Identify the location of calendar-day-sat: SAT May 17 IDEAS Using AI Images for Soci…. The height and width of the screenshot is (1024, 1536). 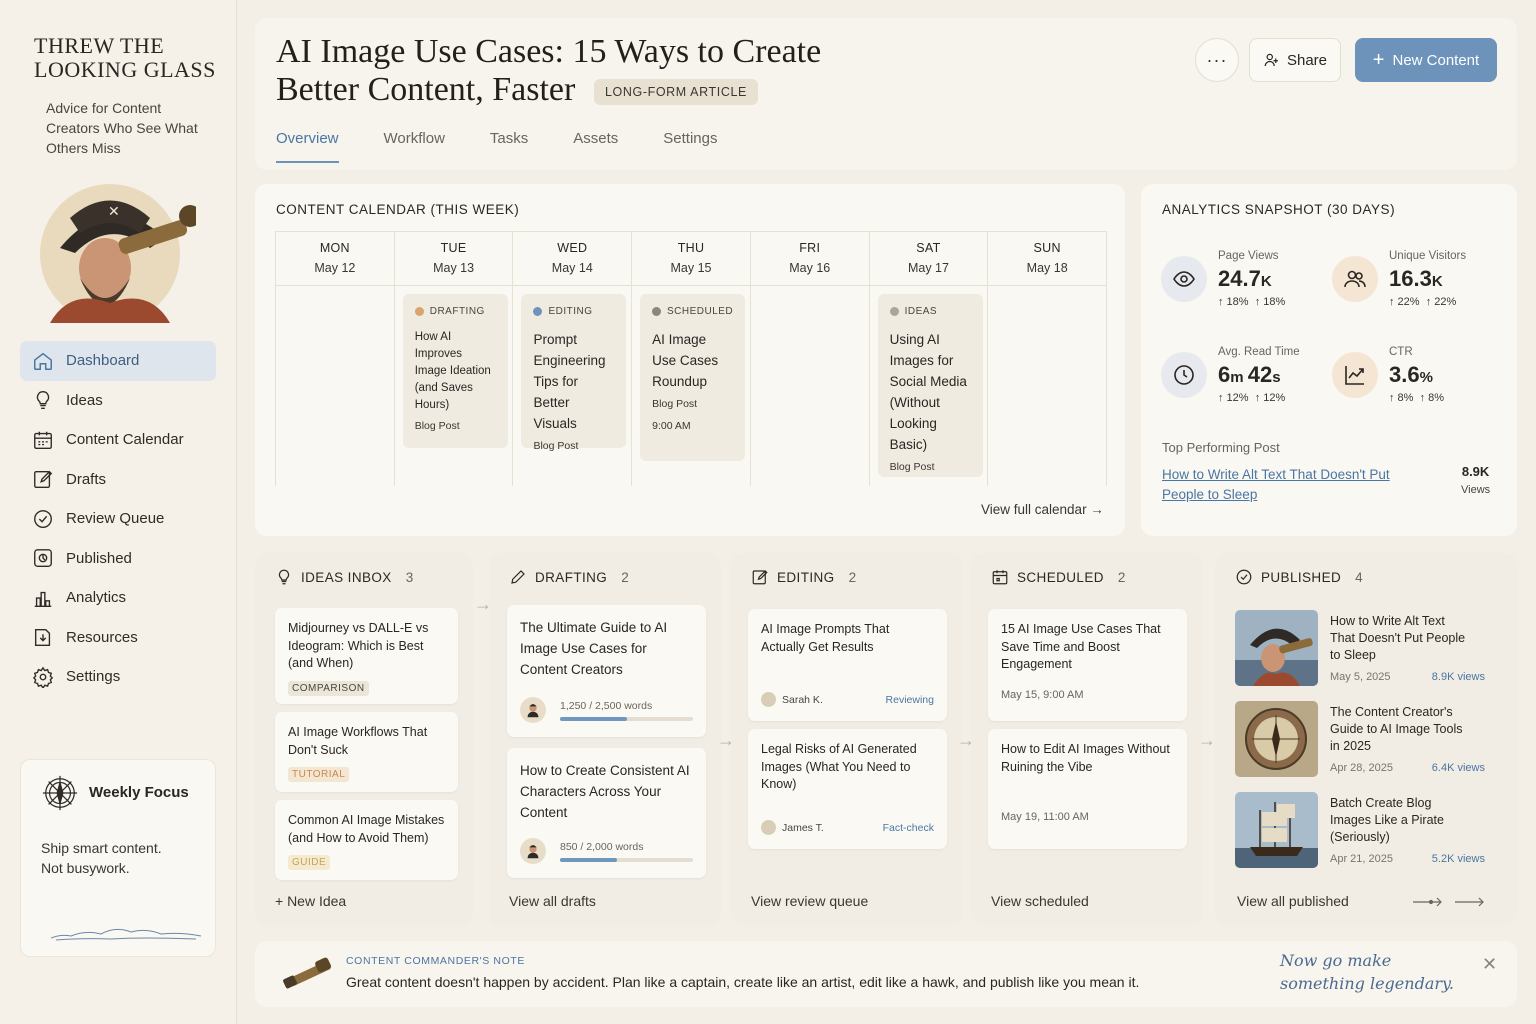
(929, 359).